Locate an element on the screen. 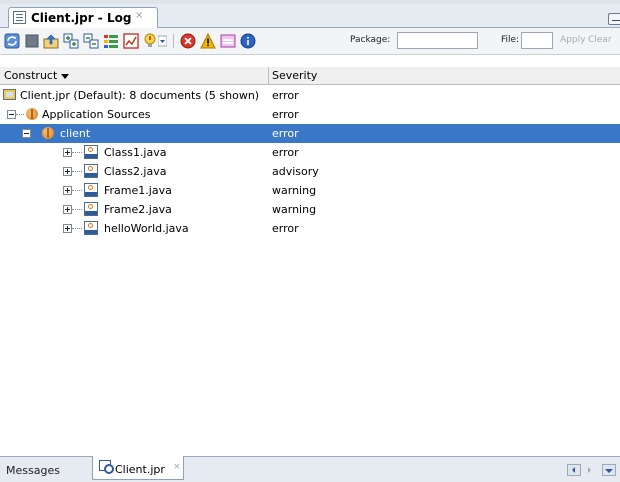  tab-label: Client.jpr is located at coordinates (140, 469).